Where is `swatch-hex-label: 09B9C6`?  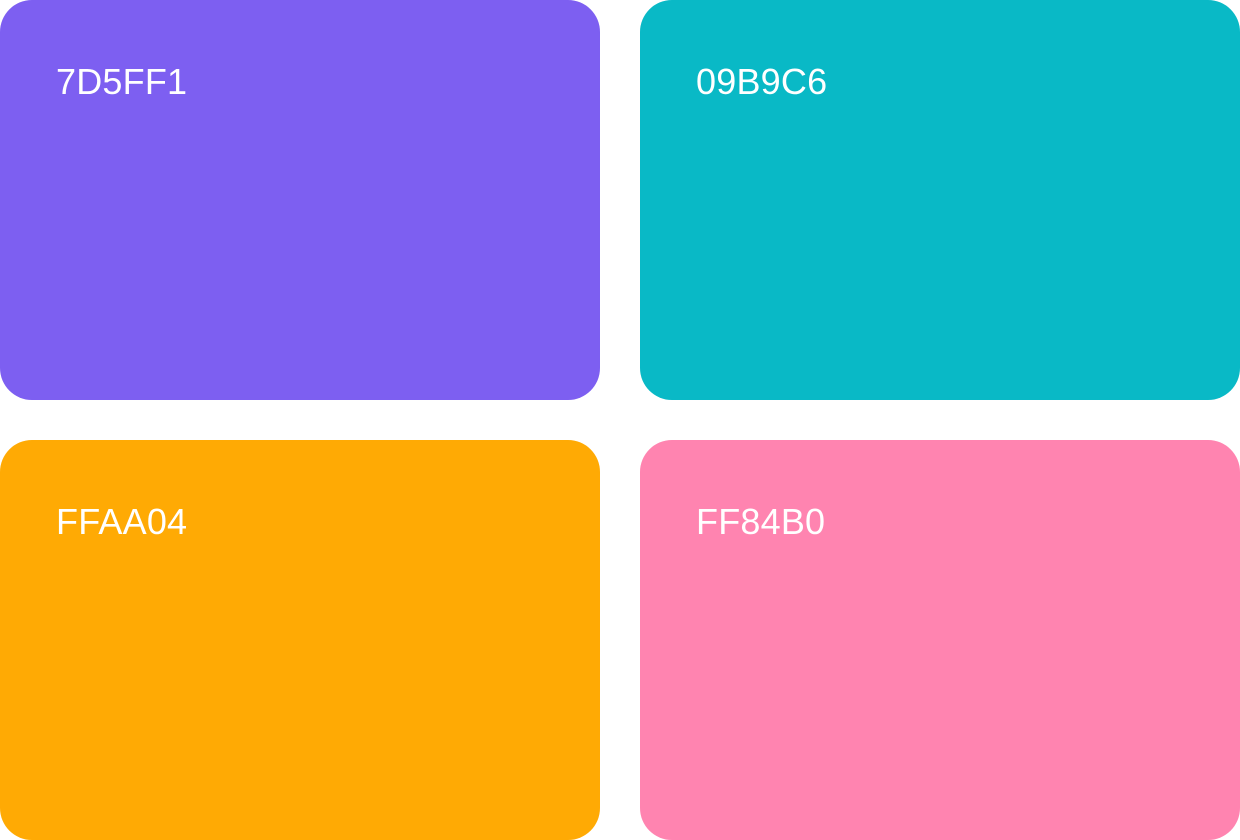
swatch-hex-label: 09B9C6 is located at coordinates (762, 81).